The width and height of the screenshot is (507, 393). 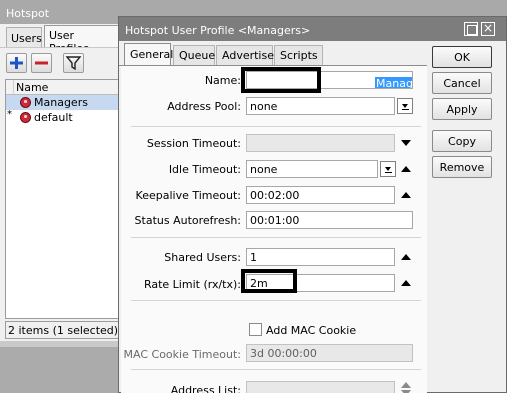 I want to click on idle-timeout-select: none, so click(x=312, y=169).